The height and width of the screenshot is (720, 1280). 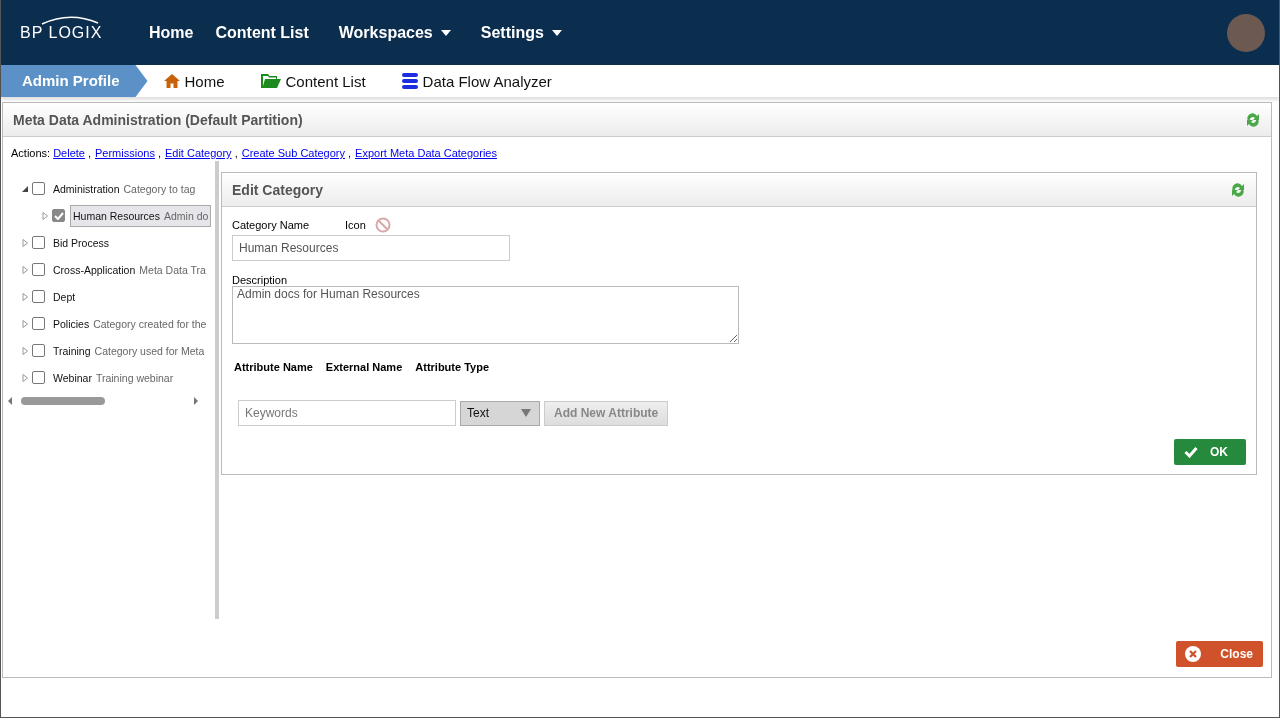 What do you see at coordinates (1193, 654) in the screenshot?
I see `close-icon` at bounding box center [1193, 654].